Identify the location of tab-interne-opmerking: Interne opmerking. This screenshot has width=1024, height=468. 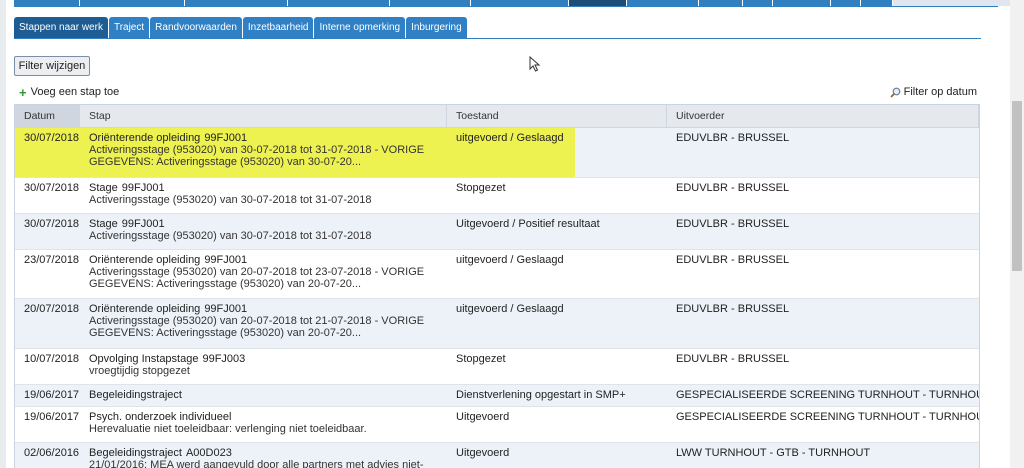
(360, 28).